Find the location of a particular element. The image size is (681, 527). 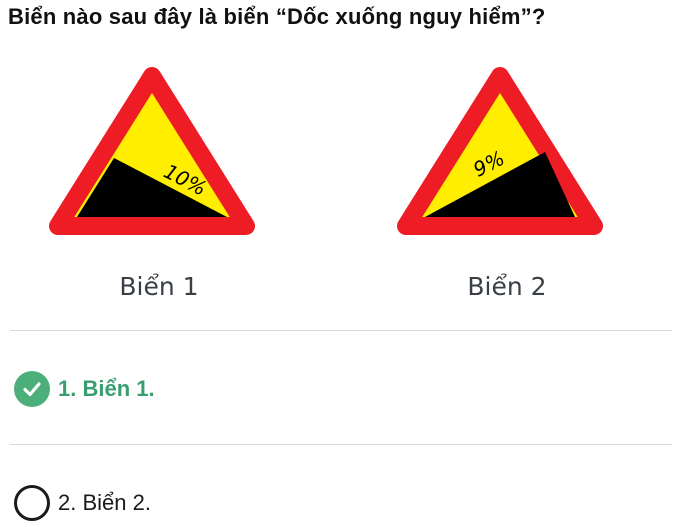

answer-option-2: 2. Biển 2. is located at coordinates (82, 503).